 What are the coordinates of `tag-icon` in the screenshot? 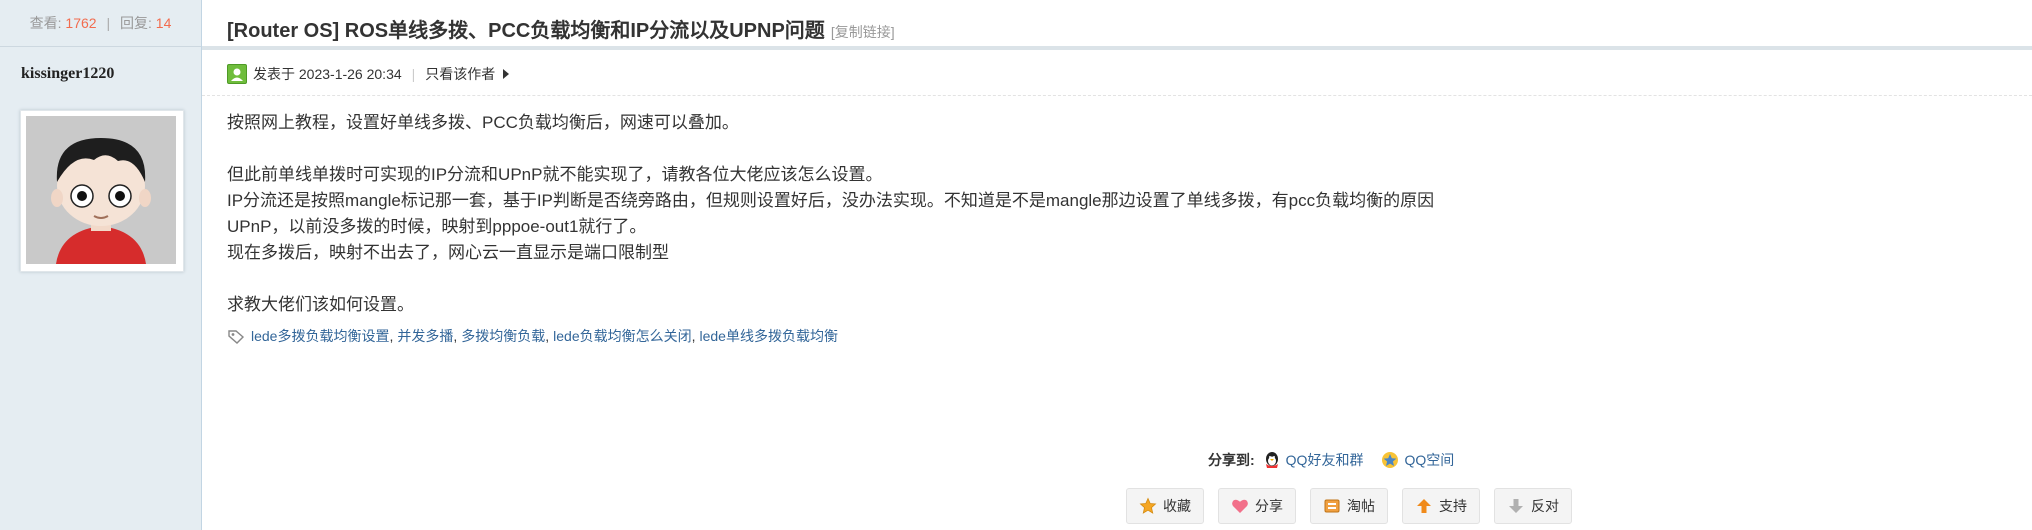 It's located at (236, 337).